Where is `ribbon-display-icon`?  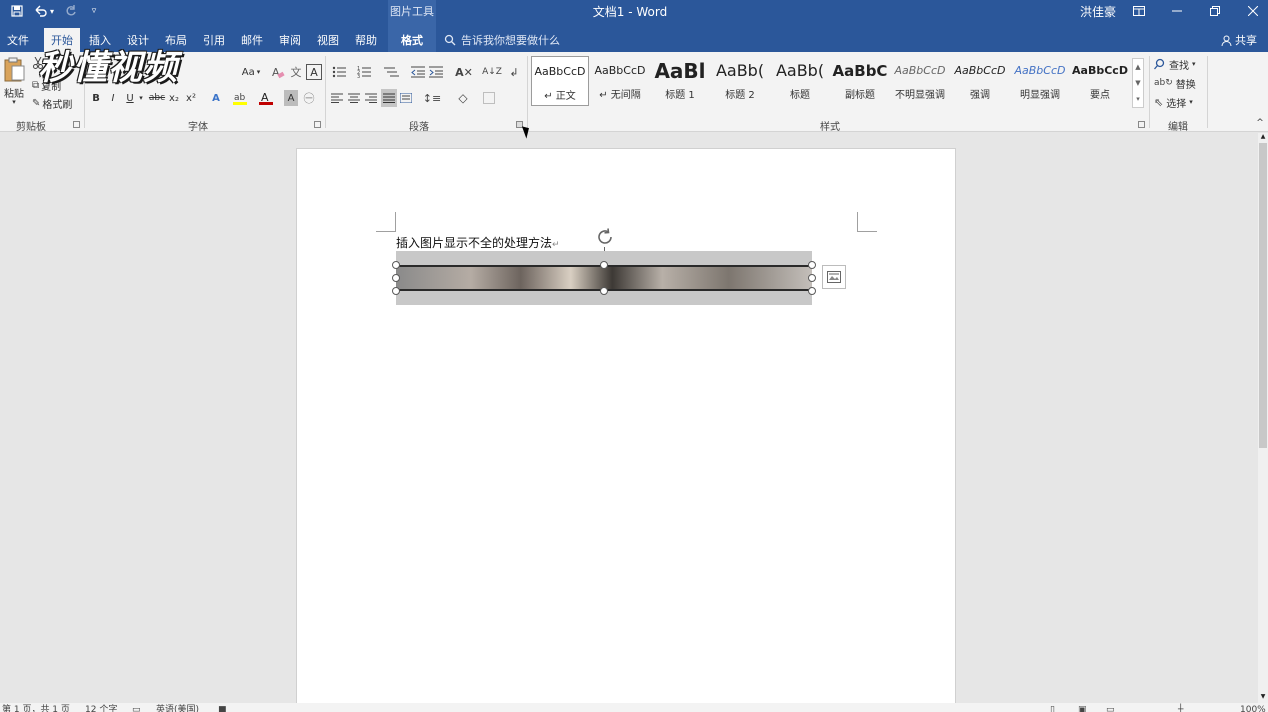
ribbon-display-icon is located at coordinates (1139, 11).